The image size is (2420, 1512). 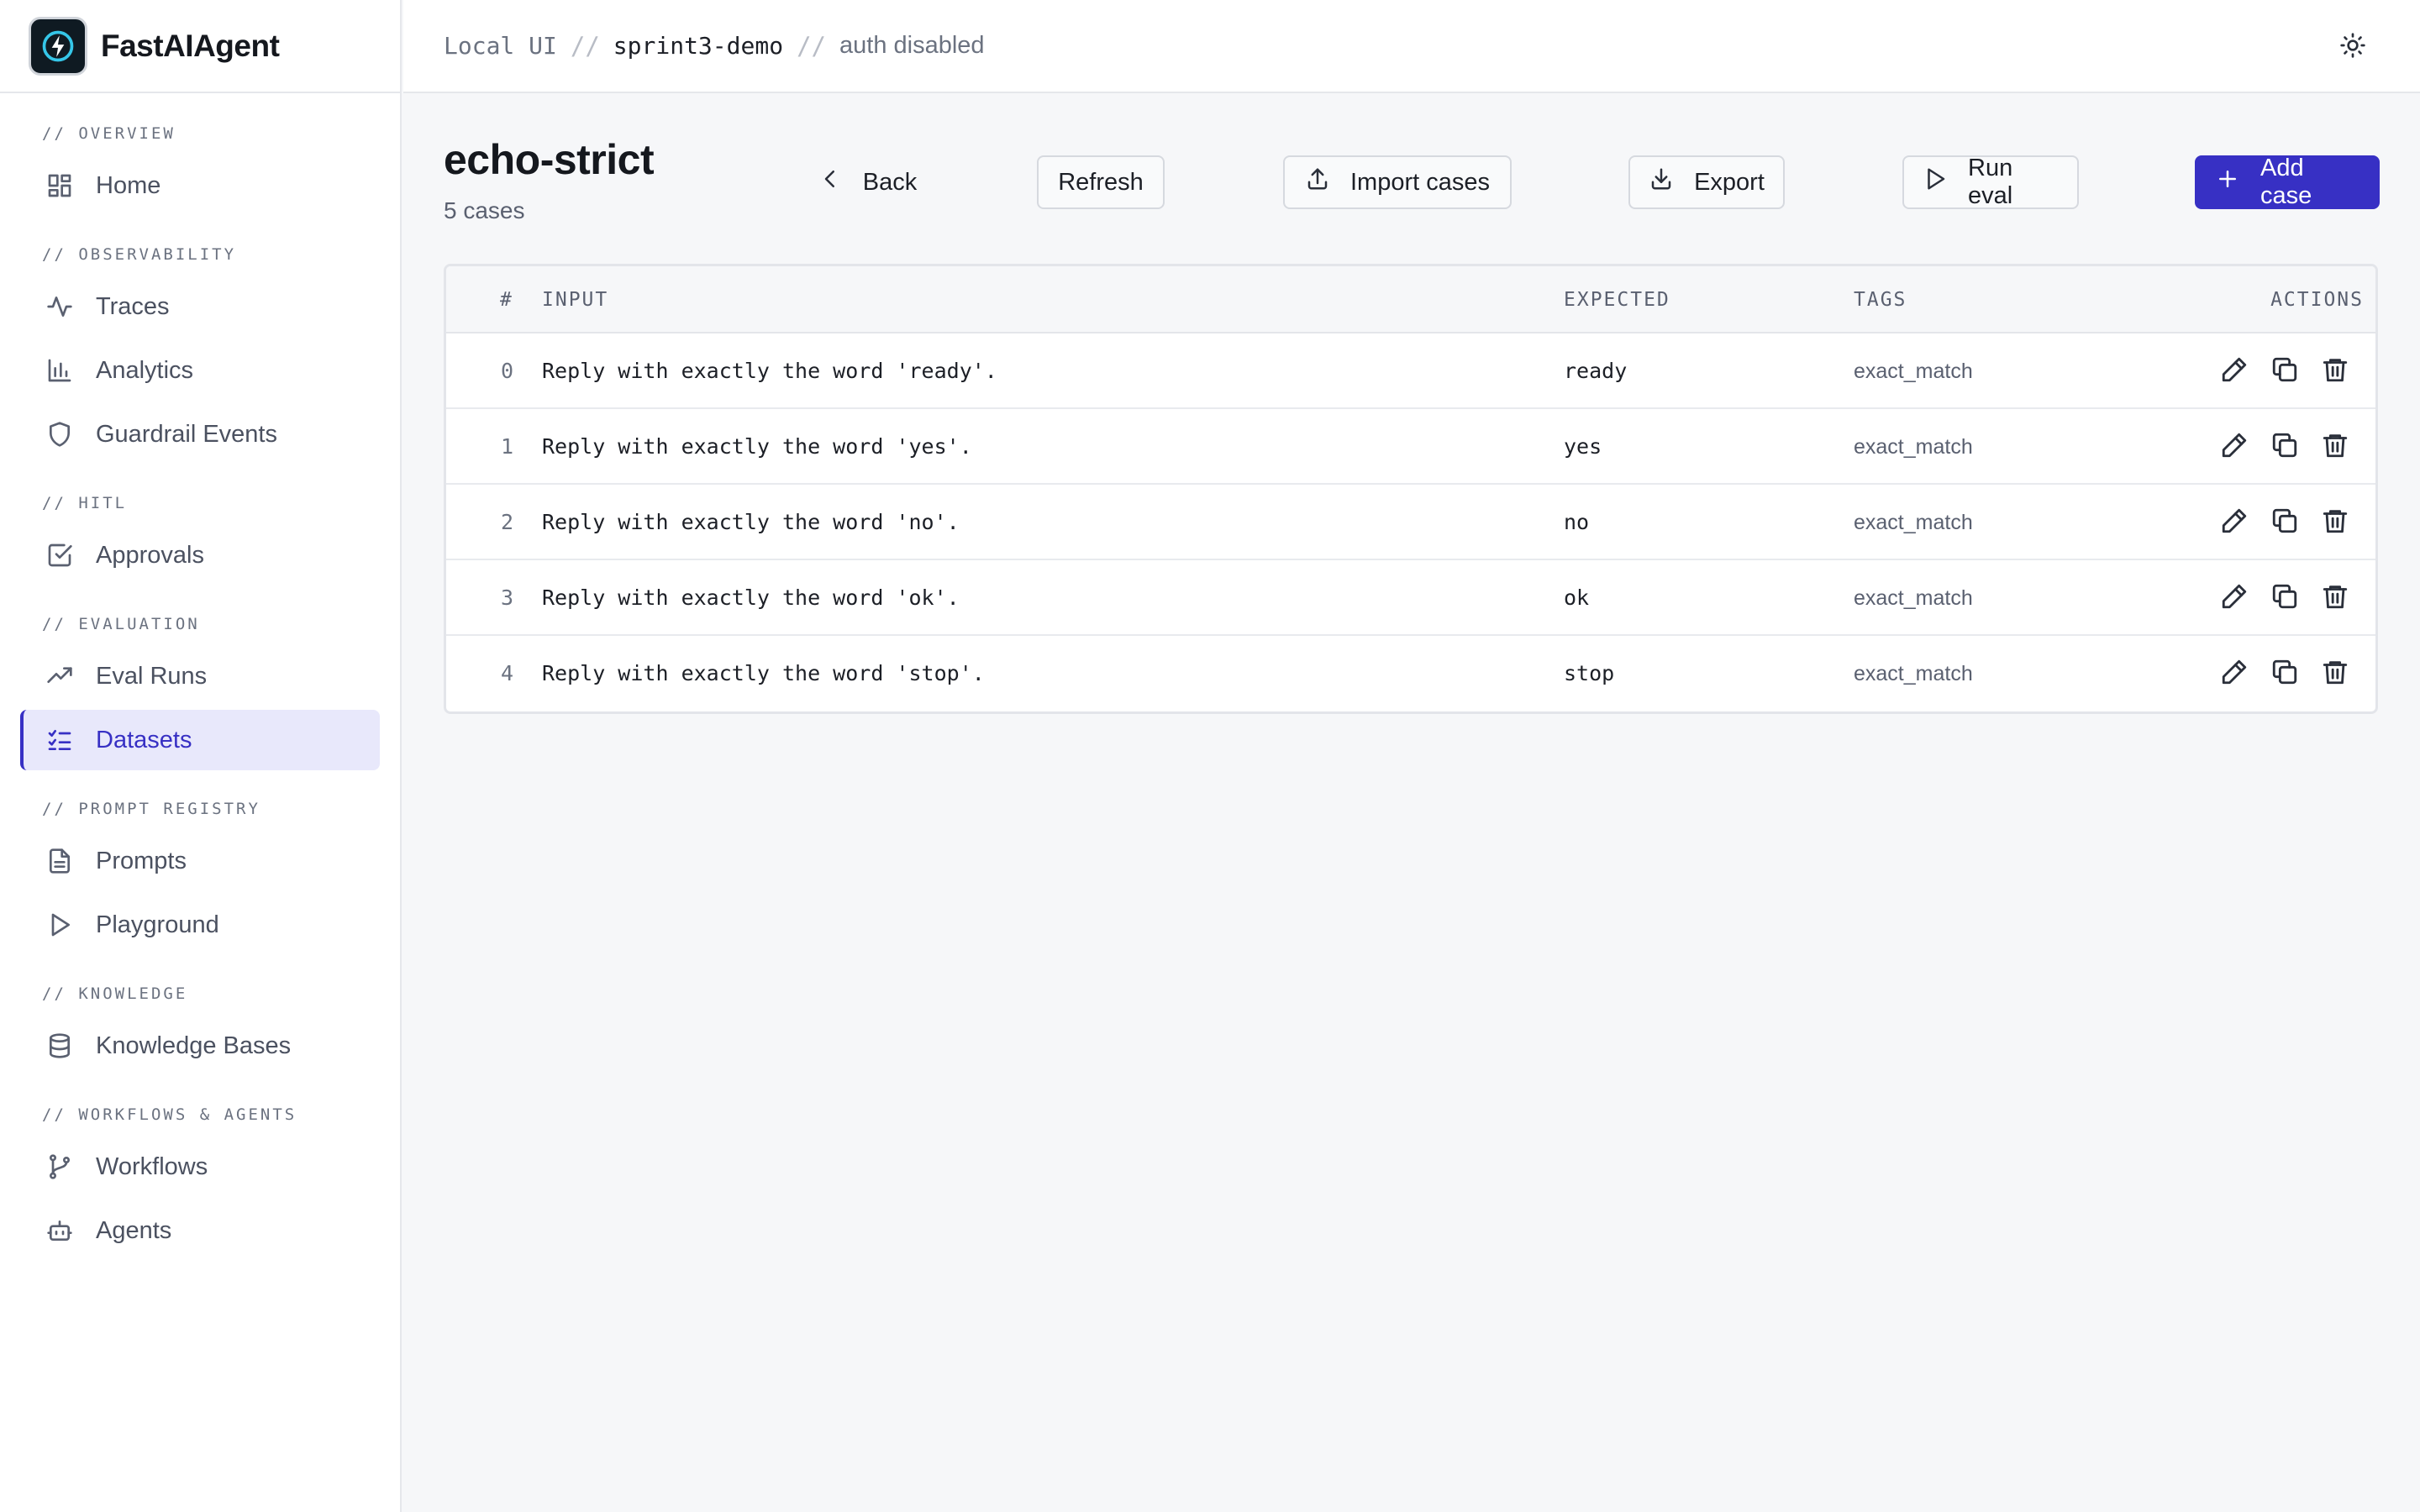 I want to click on sidebar-item-knowledge-bases: Knowledge Bases, so click(x=200, y=1046).